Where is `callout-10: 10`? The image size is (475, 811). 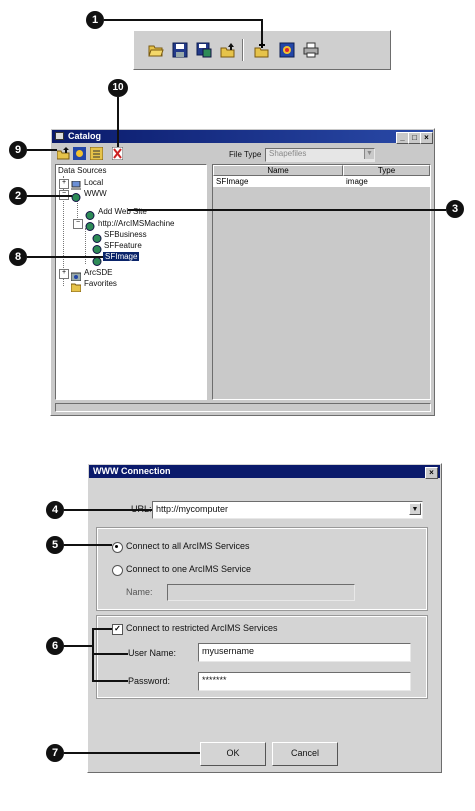 callout-10: 10 is located at coordinates (118, 88).